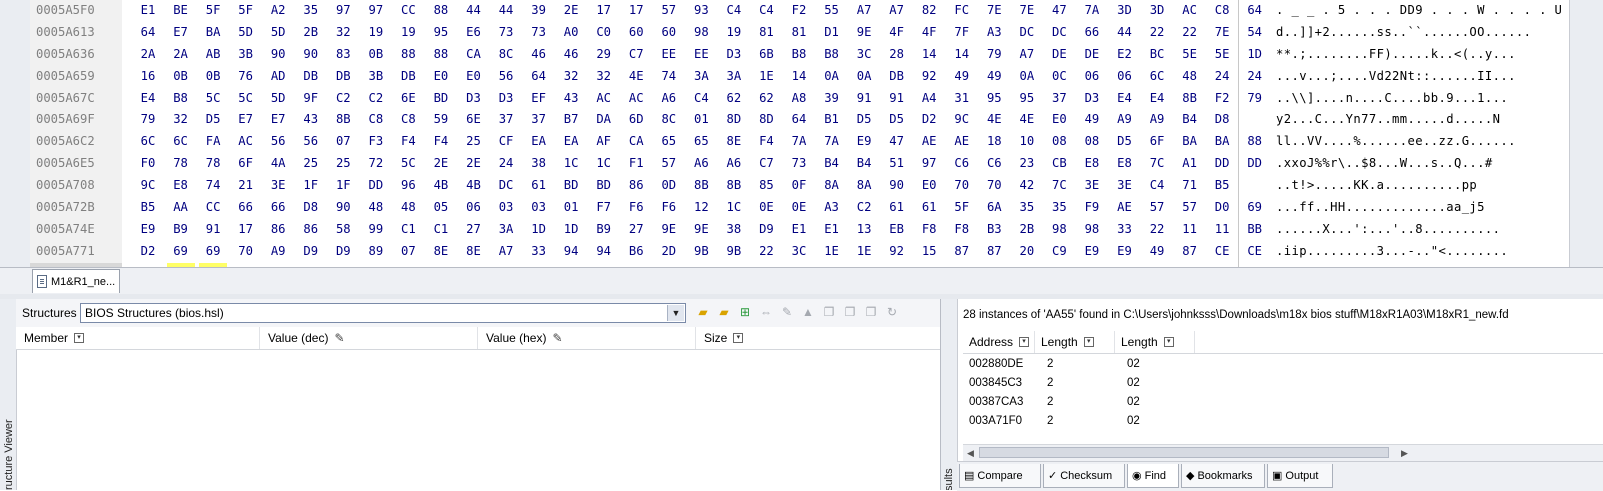  Describe the element at coordinates (1092, 11) in the screenshot. I see `hex-byte: 7A` at that location.